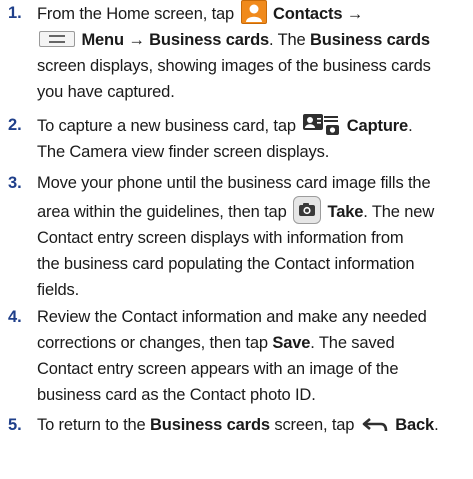 Image resolution: width=473 pixels, height=479 pixels. Describe the element at coordinates (321, 124) in the screenshot. I see `capture-icon` at that location.